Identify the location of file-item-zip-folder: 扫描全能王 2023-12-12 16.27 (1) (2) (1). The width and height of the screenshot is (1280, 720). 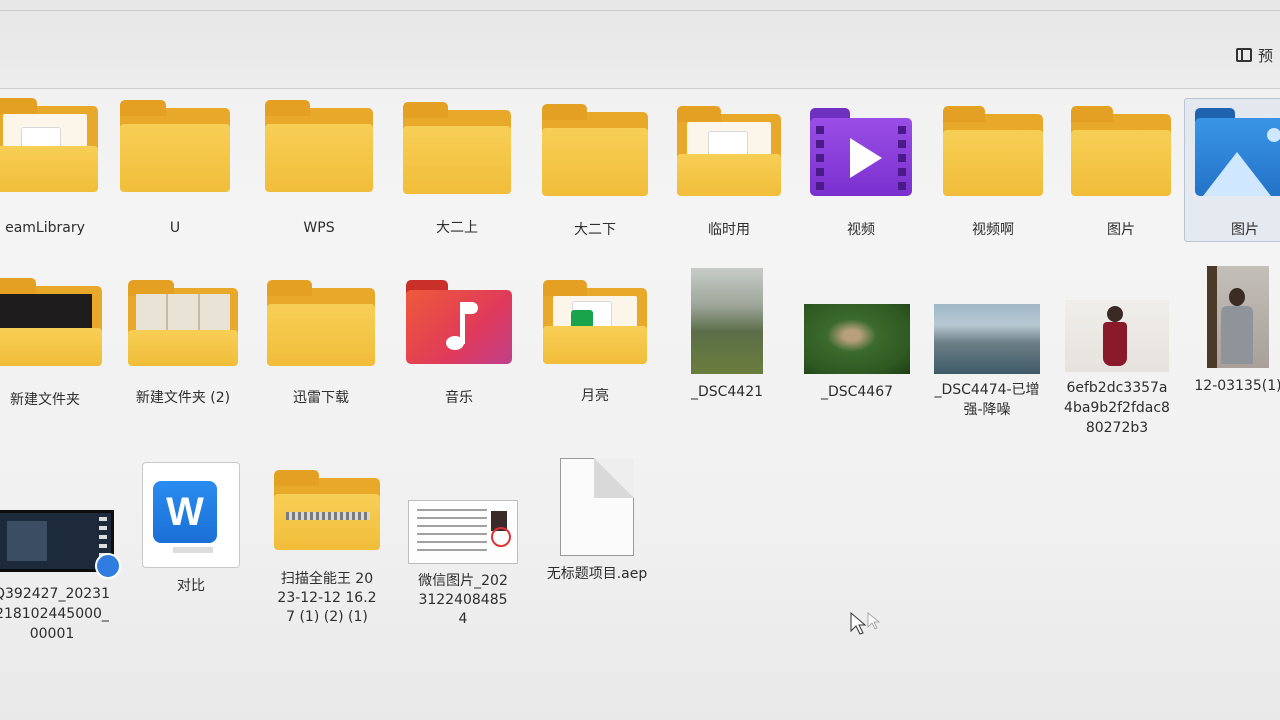
(327, 548).